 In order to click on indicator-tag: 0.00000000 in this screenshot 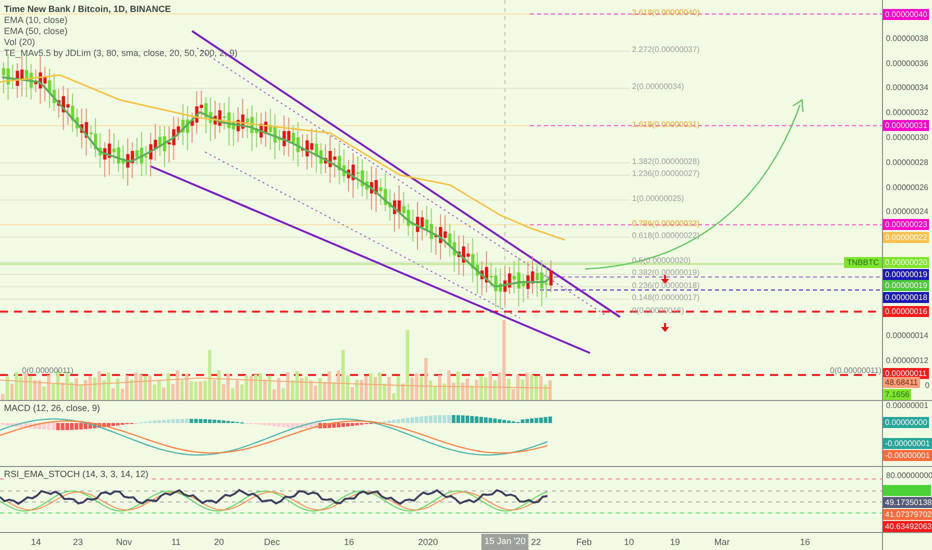, I will do `click(906, 422)`.